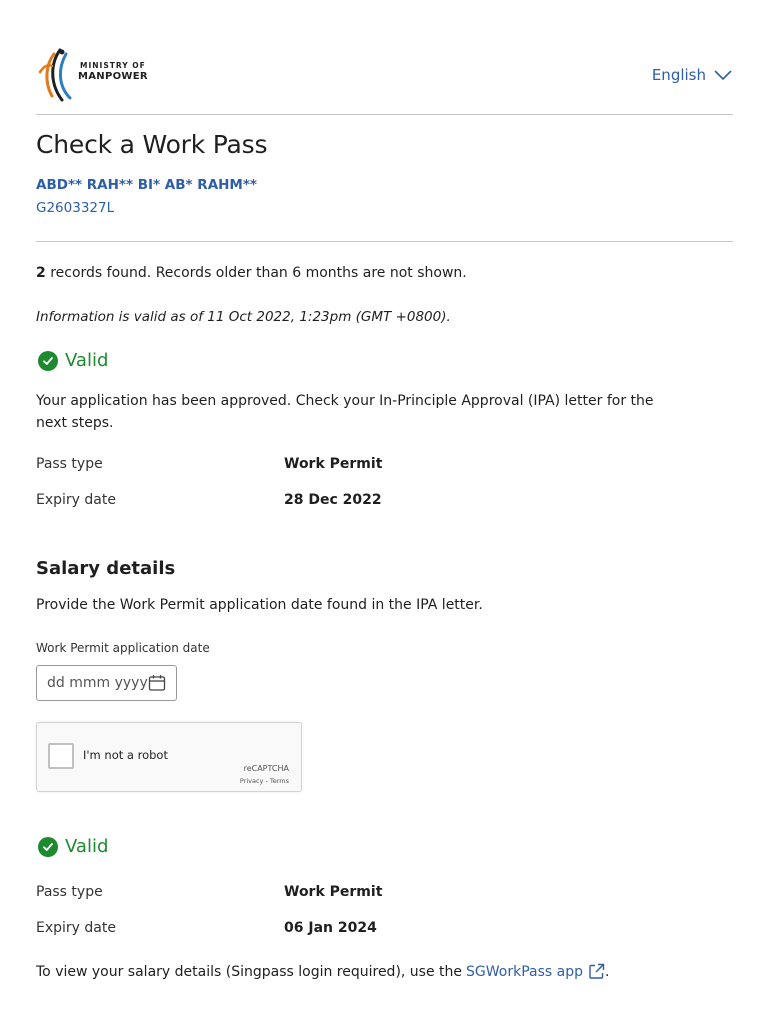  Describe the element at coordinates (146, 185) in the screenshot. I see `holder-name: ABD** RAH** BI* AB* RAHM**` at that location.